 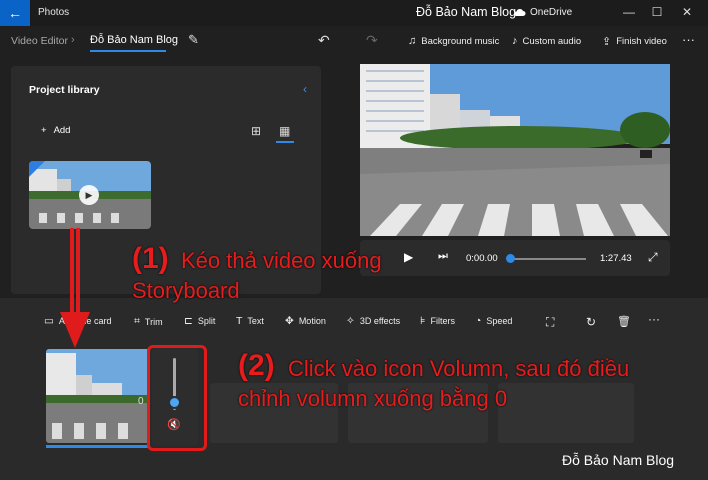 I want to click on close-button: ✕, so click(x=687, y=12).